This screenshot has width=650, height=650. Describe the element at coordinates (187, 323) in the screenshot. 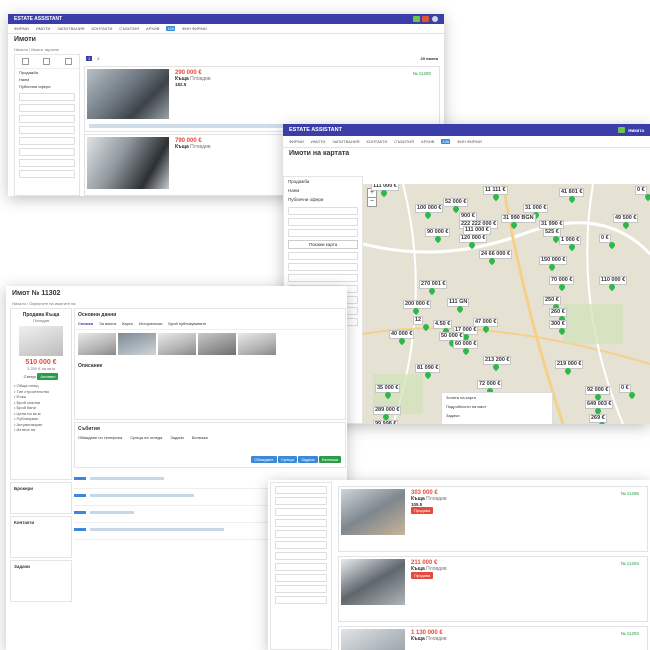

I see `detail-tab: Брой публикуваните` at that location.